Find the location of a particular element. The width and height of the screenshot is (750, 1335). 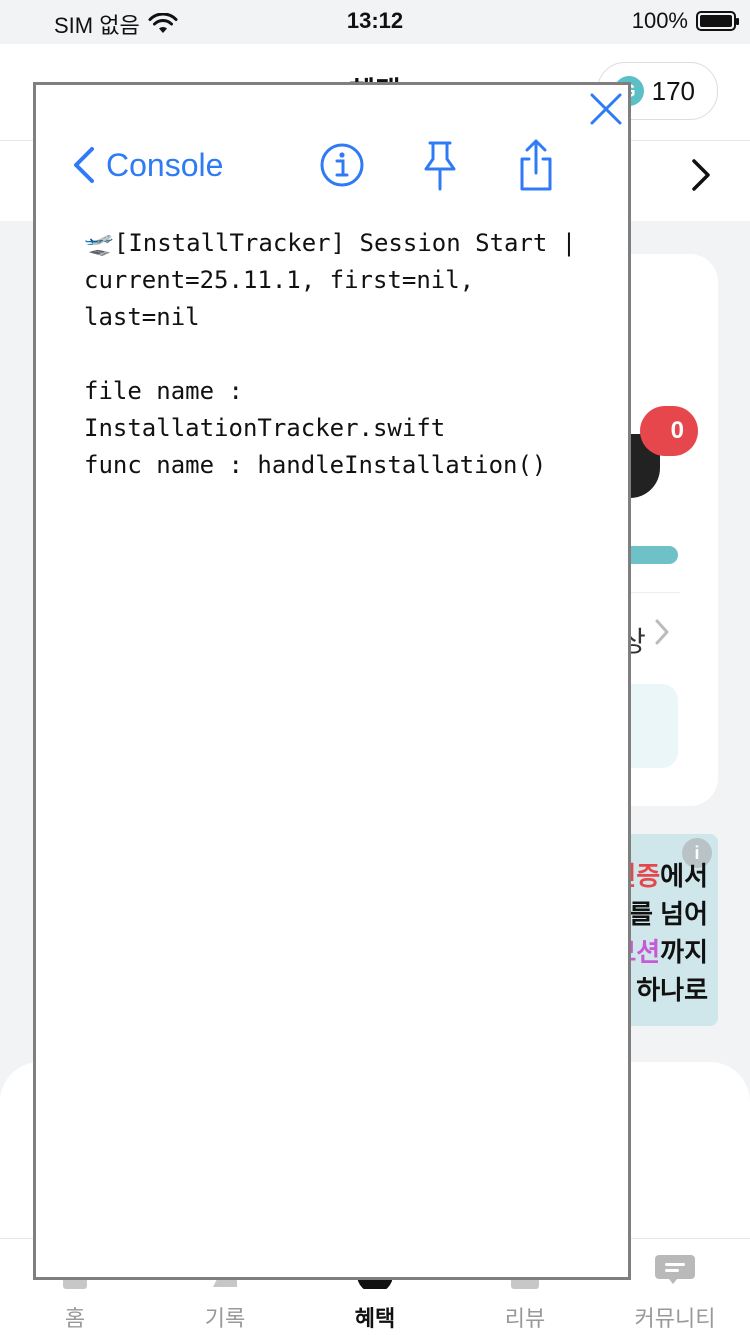

notification-badge: 0 is located at coordinates (669, 431).